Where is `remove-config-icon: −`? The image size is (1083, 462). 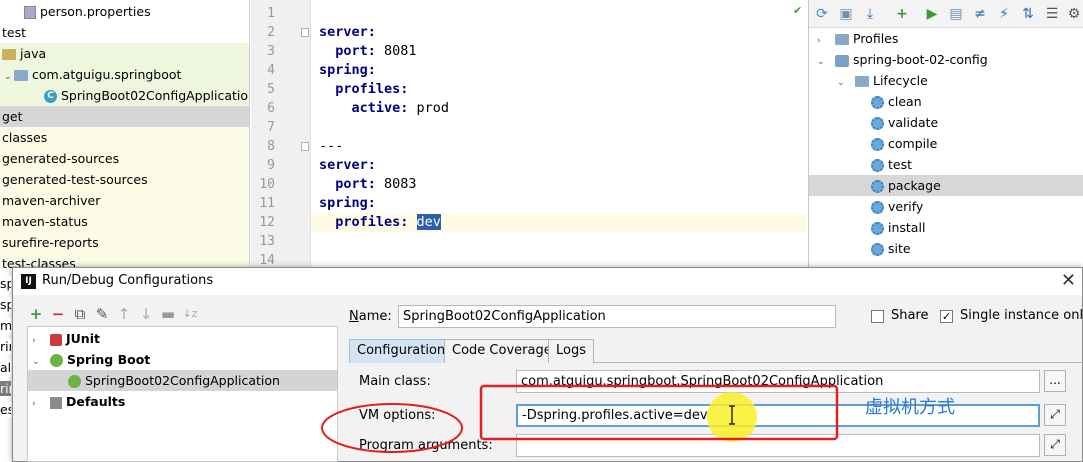
remove-config-icon: − is located at coordinates (58, 314).